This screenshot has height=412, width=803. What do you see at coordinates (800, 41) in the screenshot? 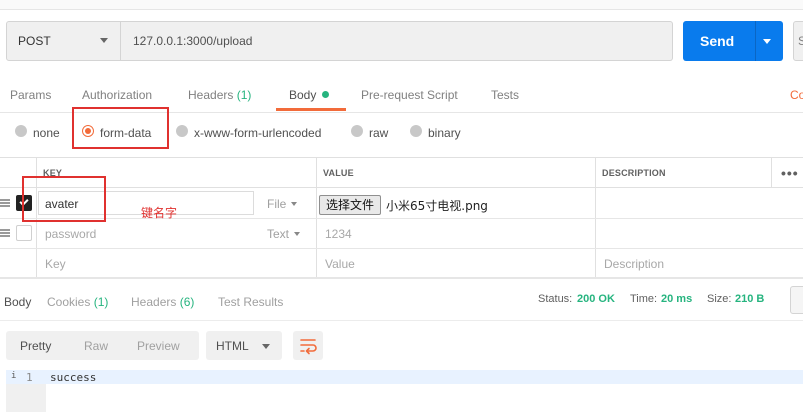
I see `save-button-label: S` at bounding box center [800, 41].